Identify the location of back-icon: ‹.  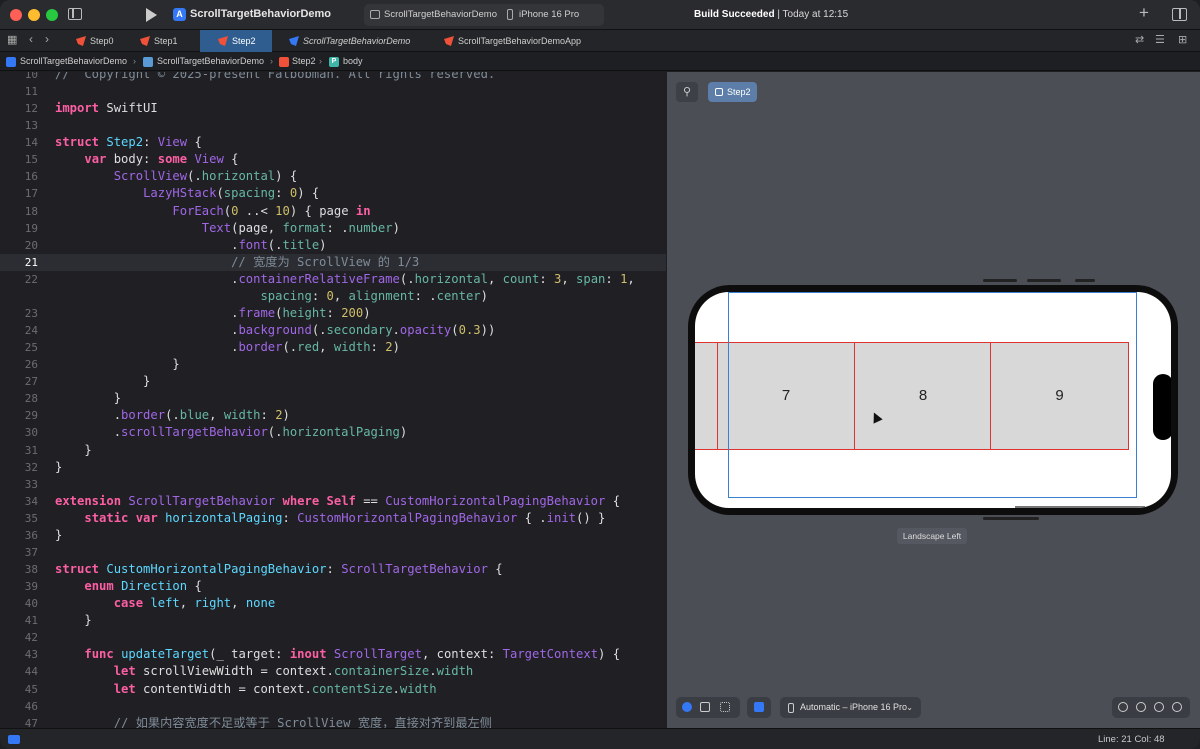
(31, 39).